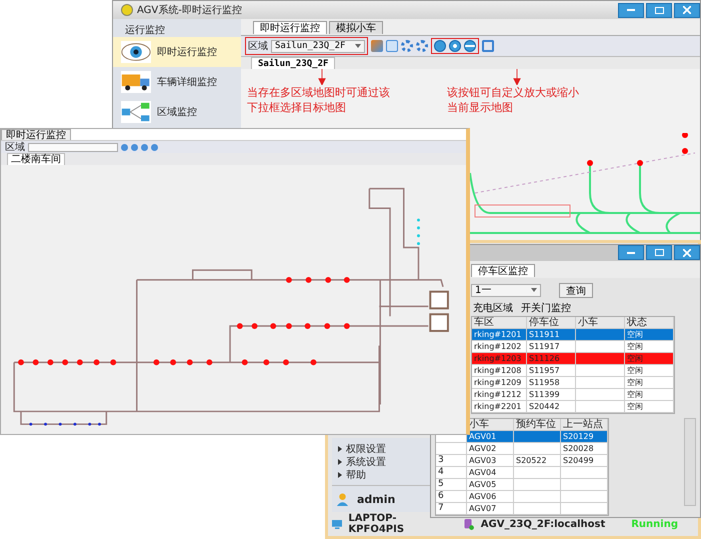 Image resolution: width=701 pixels, height=539 pixels. Describe the element at coordinates (382, 474) in the screenshot. I see `menu-item: 帮助` at that location.